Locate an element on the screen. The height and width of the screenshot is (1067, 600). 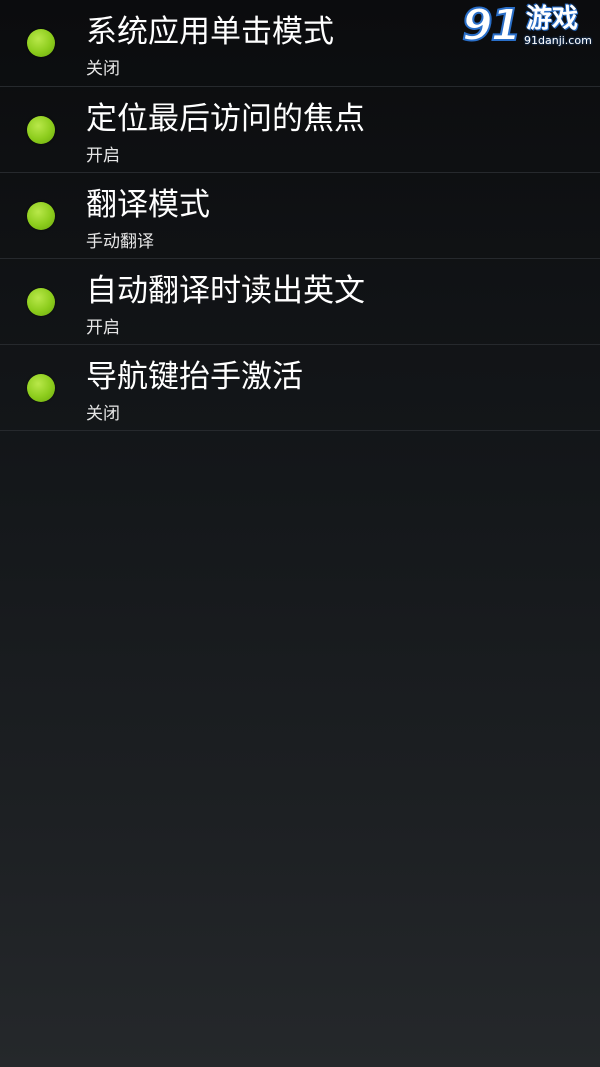
watermark-url: 91danji.com is located at coordinates (558, 40).